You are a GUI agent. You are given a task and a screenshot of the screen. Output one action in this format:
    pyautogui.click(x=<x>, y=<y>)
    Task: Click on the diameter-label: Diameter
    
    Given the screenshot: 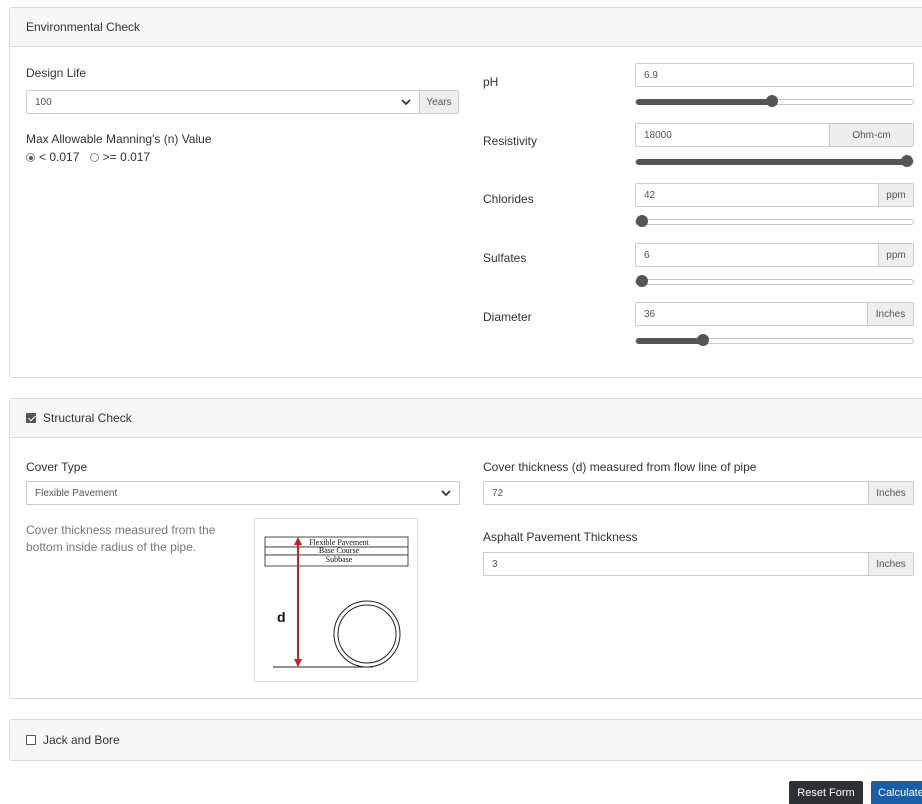 What is the action you would take?
    pyautogui.click(x=507, y=317)
    